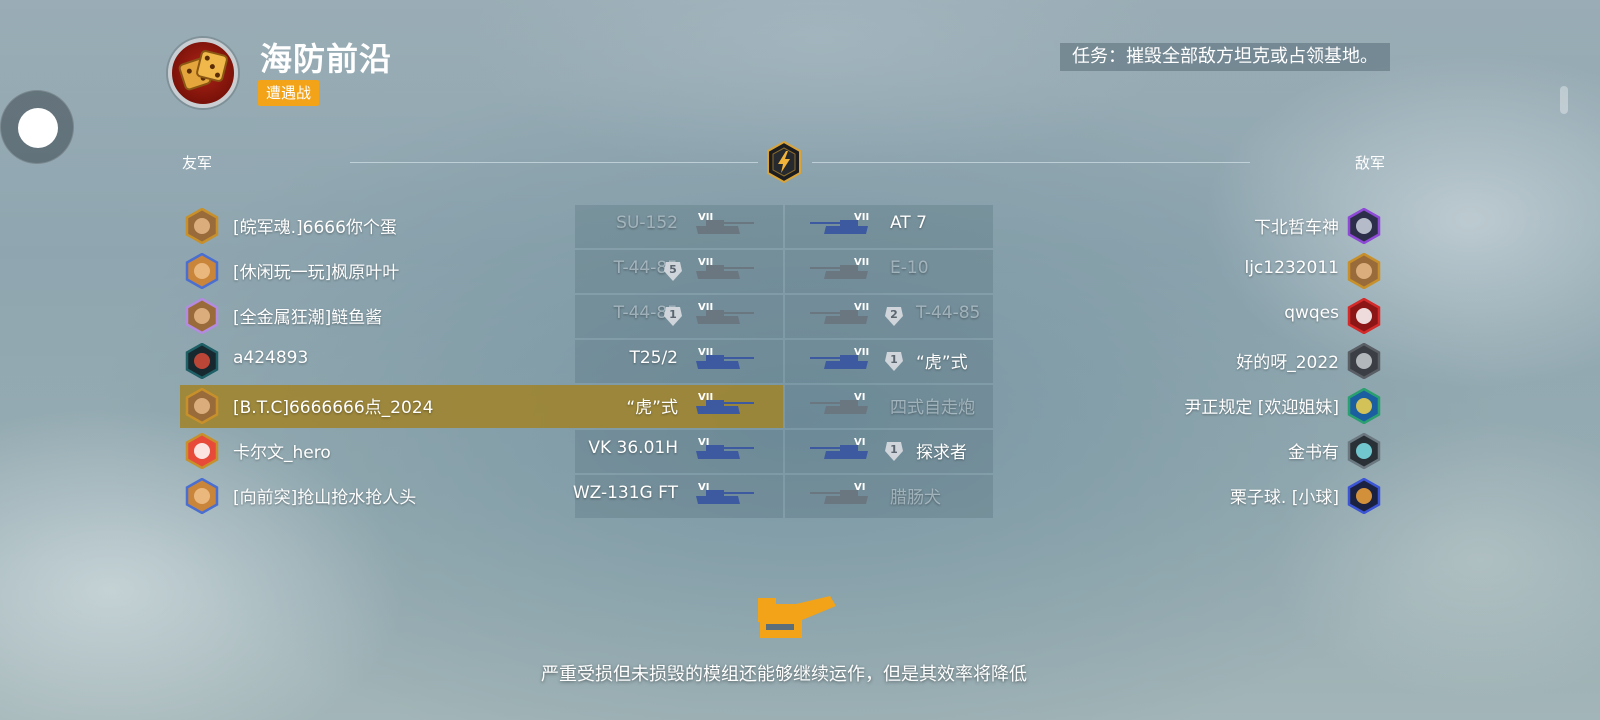 This screenshot has width=1600, height=720. I want to click on enemy-player-name: 好的呀_2022, so click(1287, 360).